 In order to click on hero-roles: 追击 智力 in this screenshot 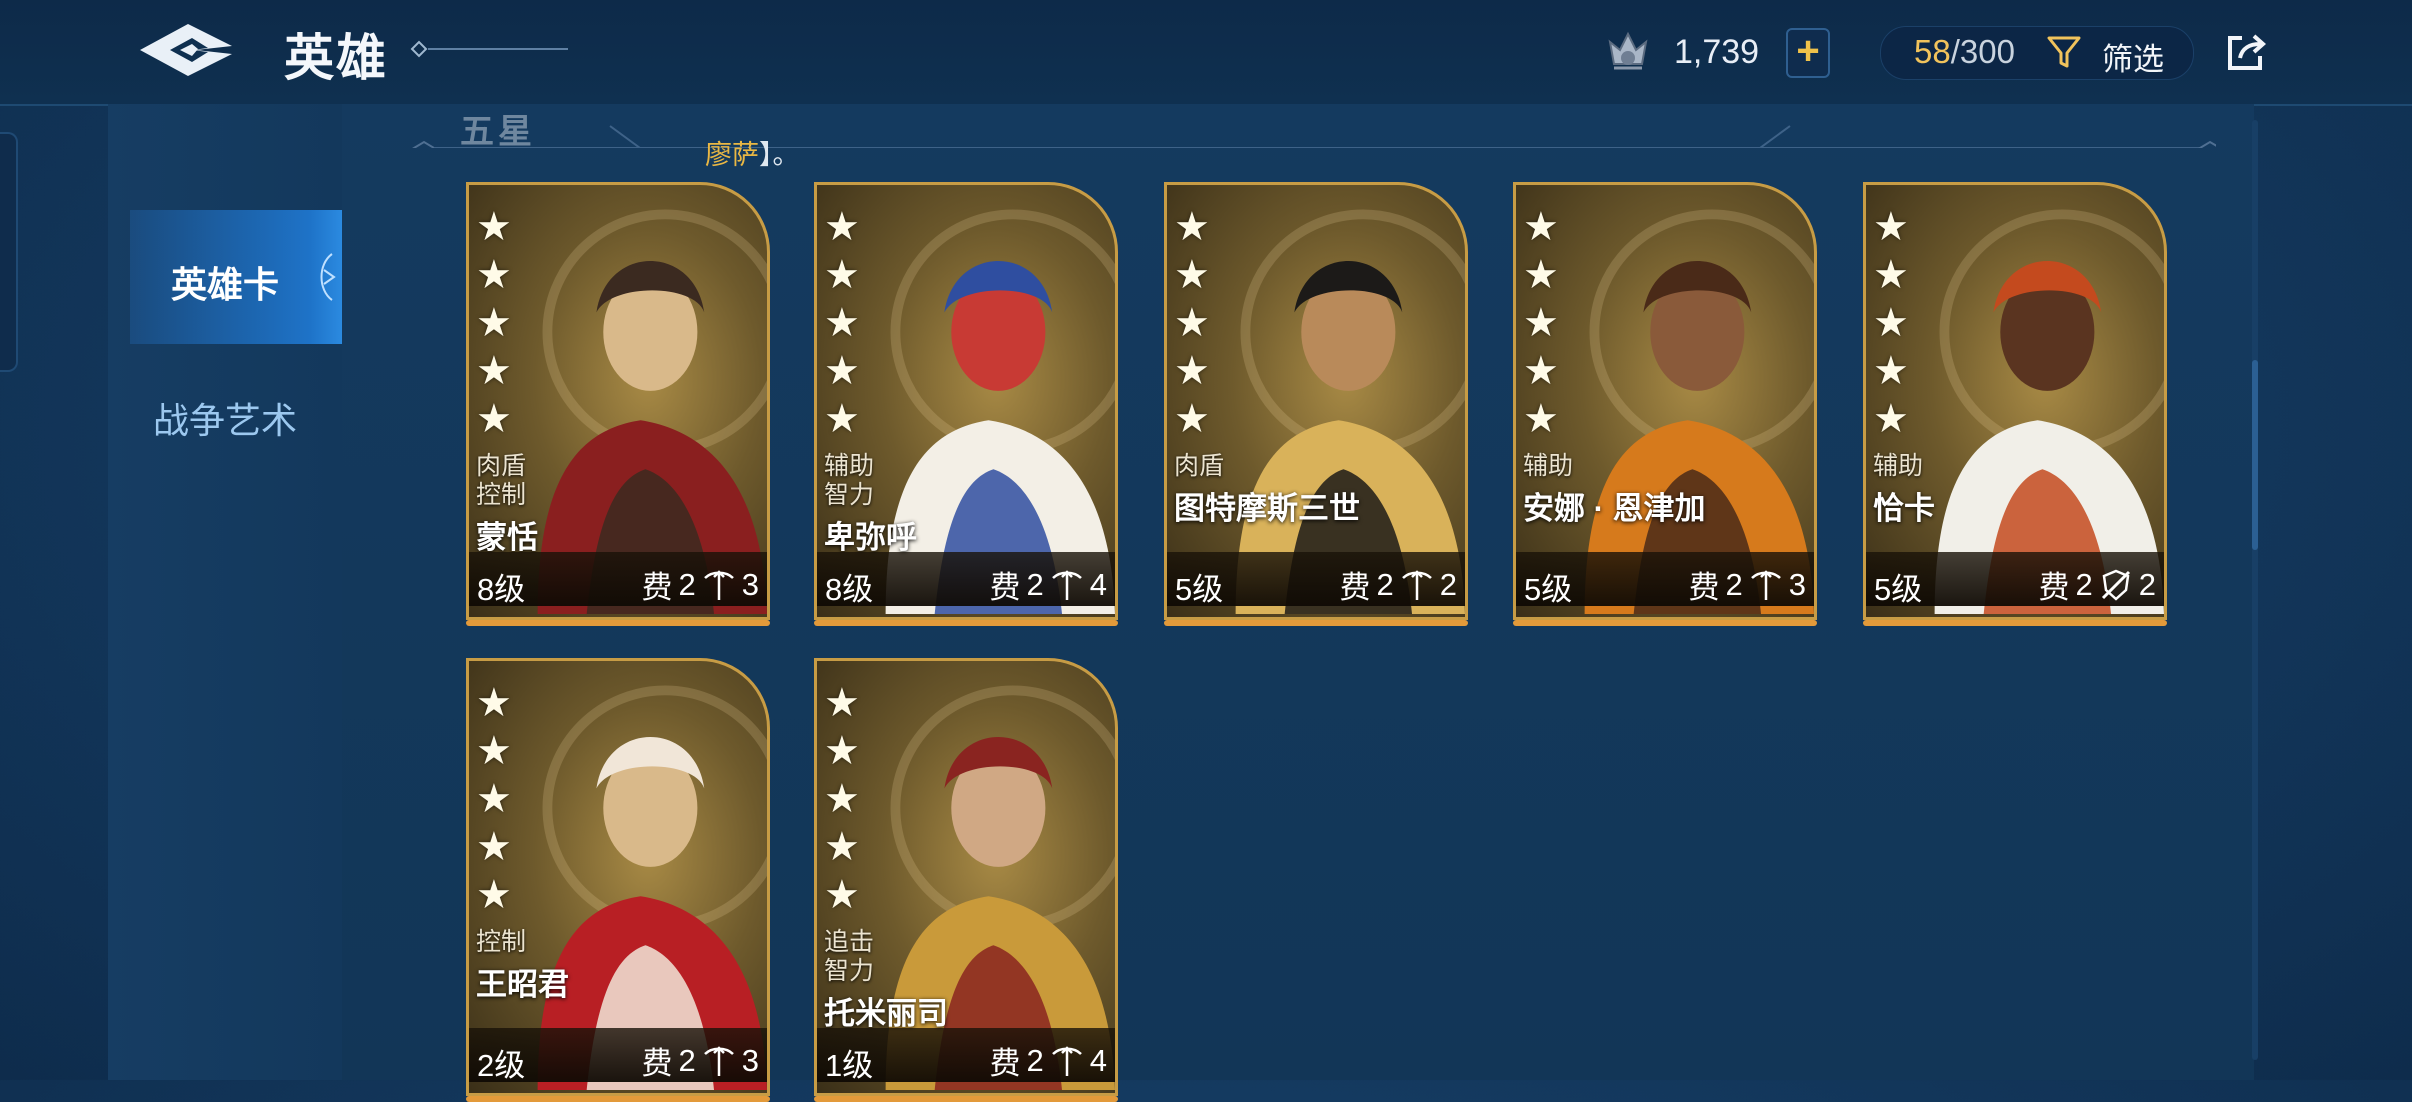, I will do `click(849, 957)`.